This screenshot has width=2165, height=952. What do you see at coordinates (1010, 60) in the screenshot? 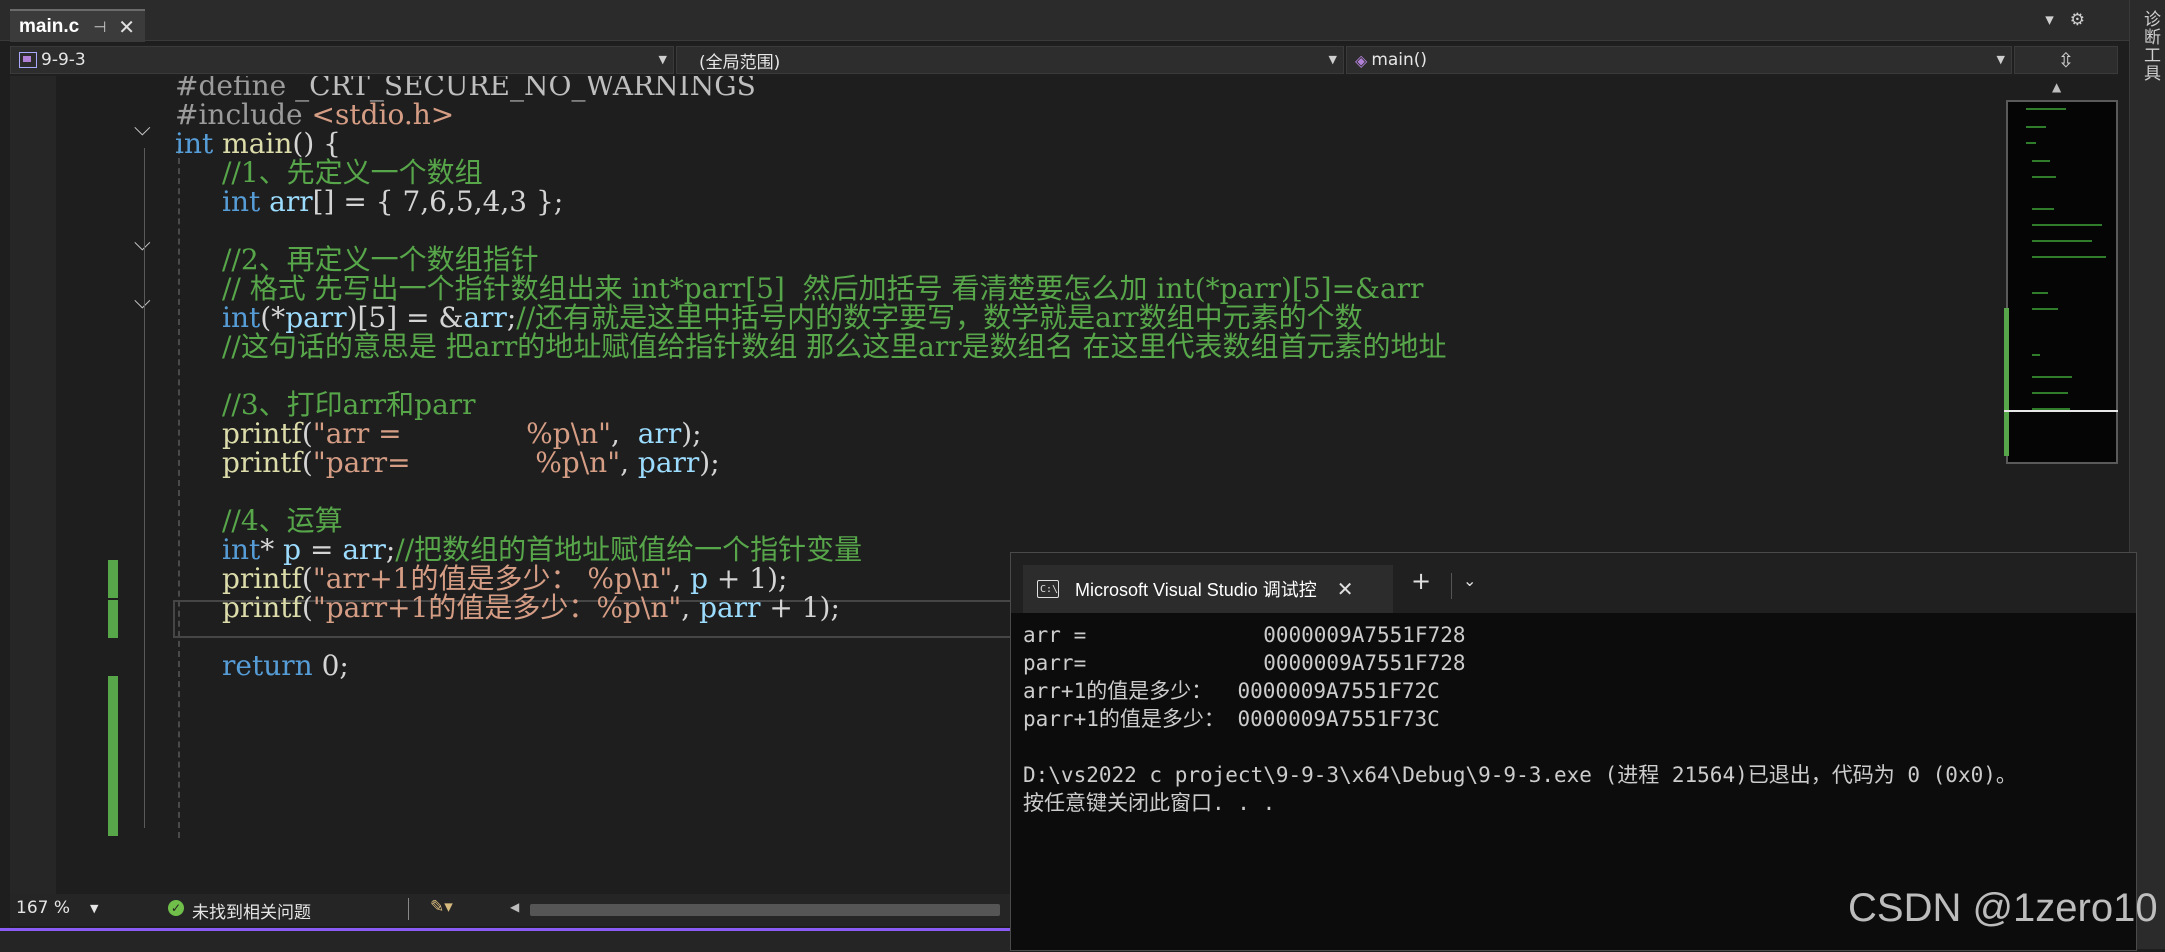
I see `scope-dropdown: (全局范围) ▼` at bounding box center [1010, 60].